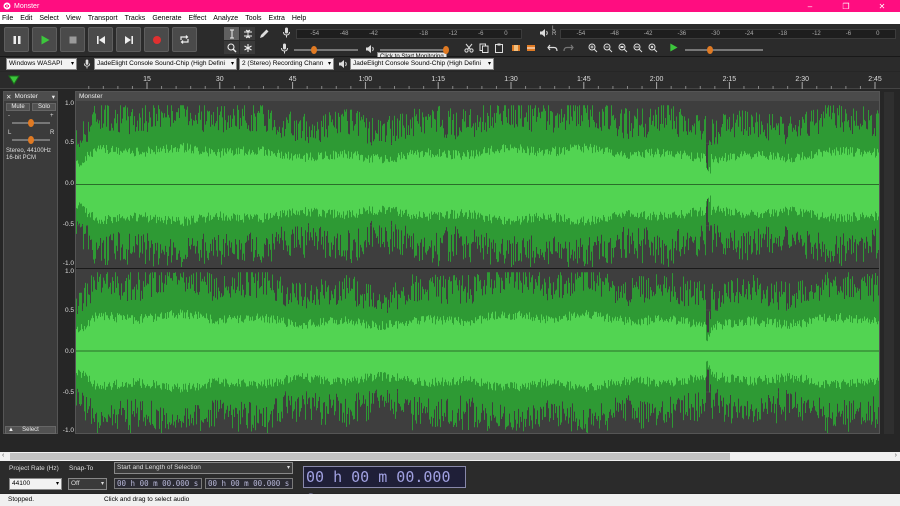 Image resolution: width=900 pixels, height=506 pixels. Describe the element at coordinates (10, 133) in the screenshot. I see `pan-left-label: L` at that location.